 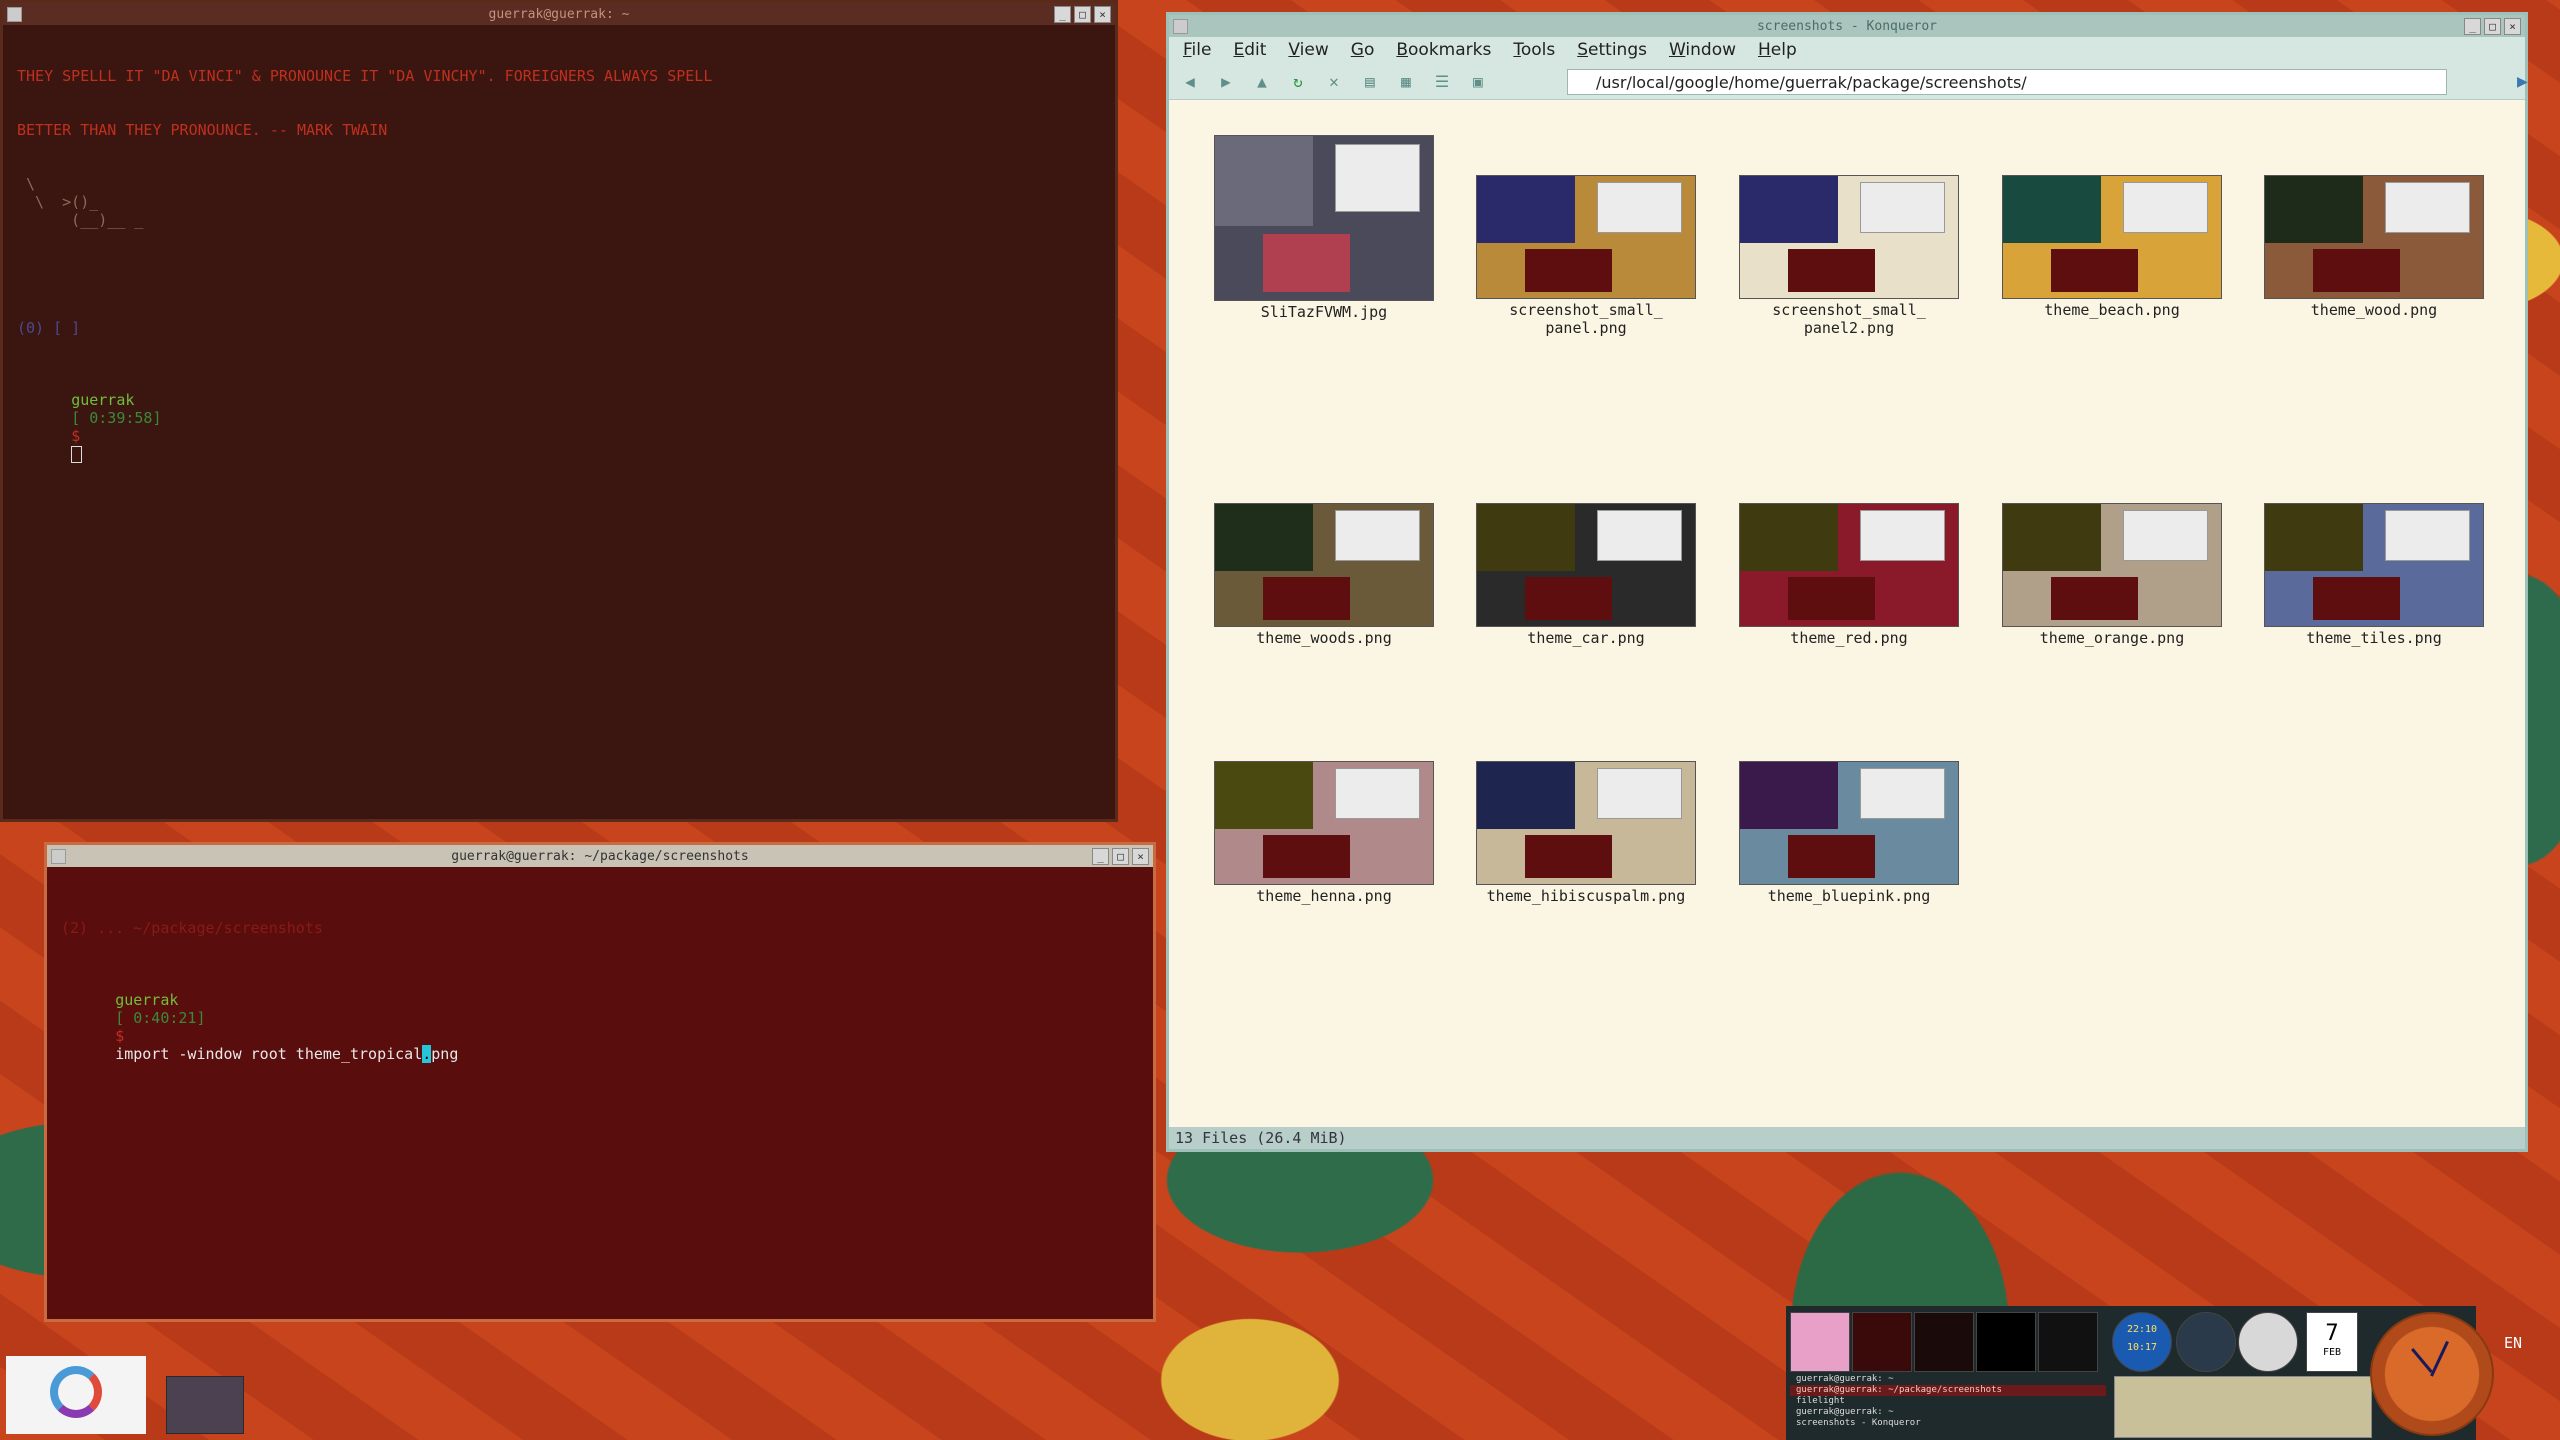 What do you see at coordinates (2243, 1407) in the screenshot?
I see `workspace-switcher` at bounding box center [2243, 1407].